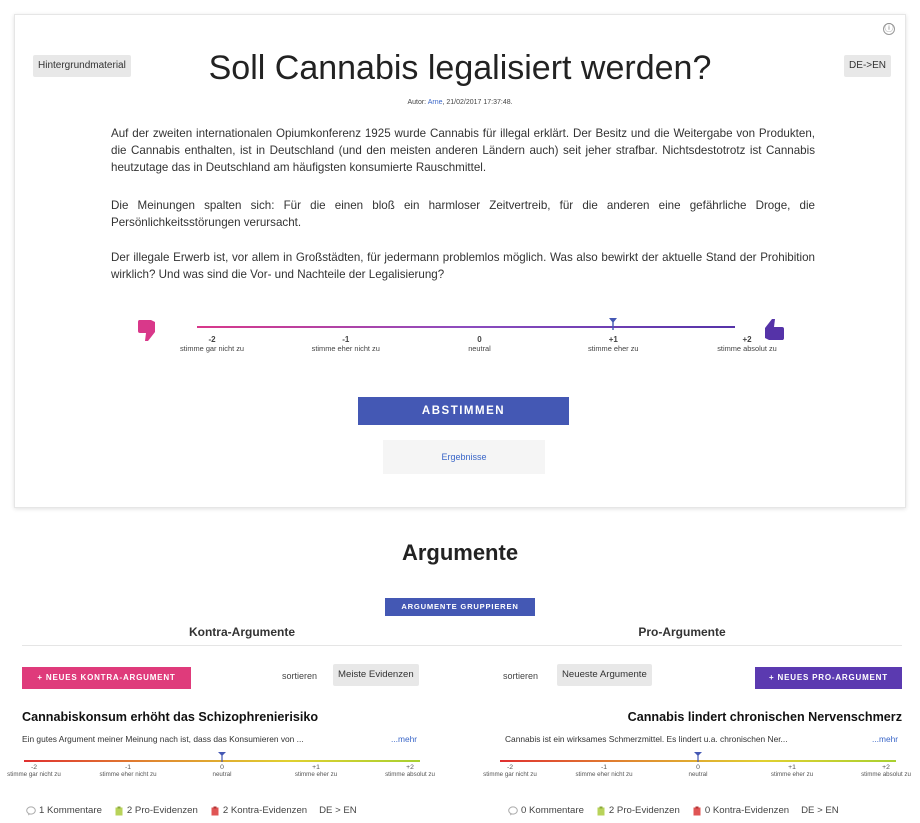 This screenshot has width=920, height=823. What do you see at coordinates (613, 324) in the screenshot?
I see `scale-marker-icon` at bounding box center [613, 324].